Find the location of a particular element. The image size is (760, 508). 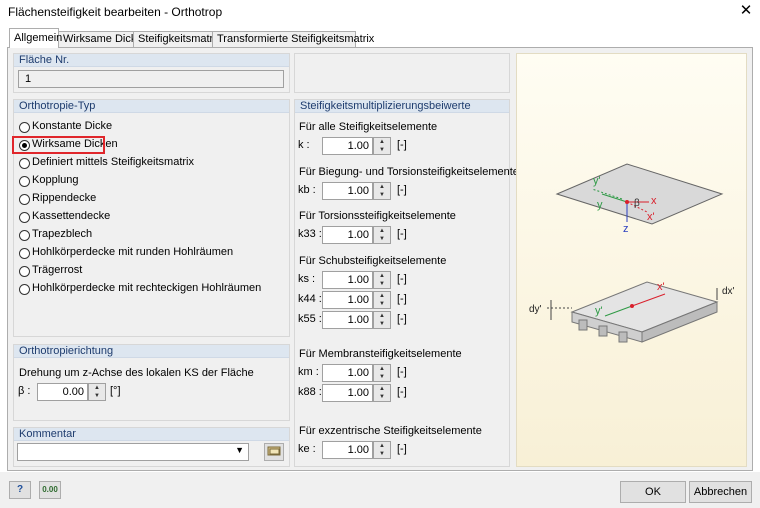

beta-spinner: ▲ ▼ is located at coordinates (97, 392).